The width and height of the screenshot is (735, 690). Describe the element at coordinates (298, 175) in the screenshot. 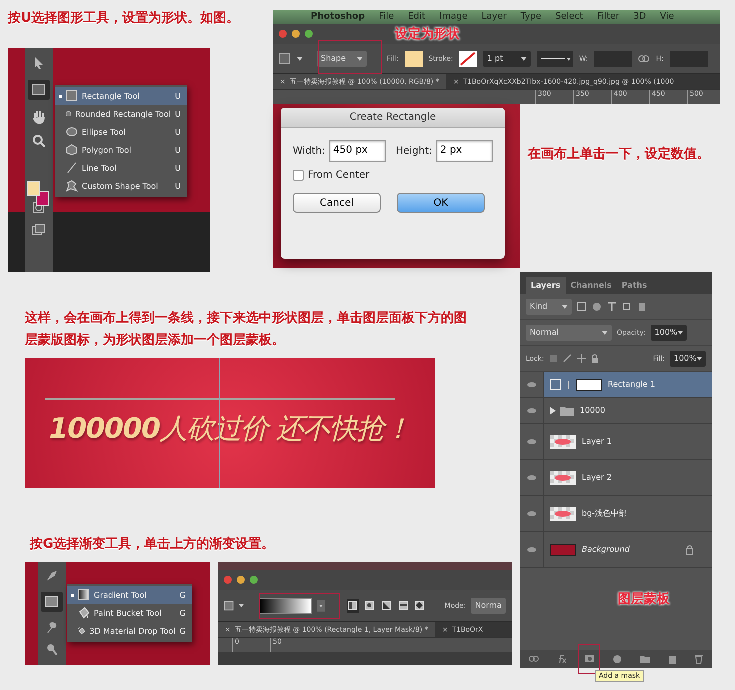

I see `checkbox` at that location.